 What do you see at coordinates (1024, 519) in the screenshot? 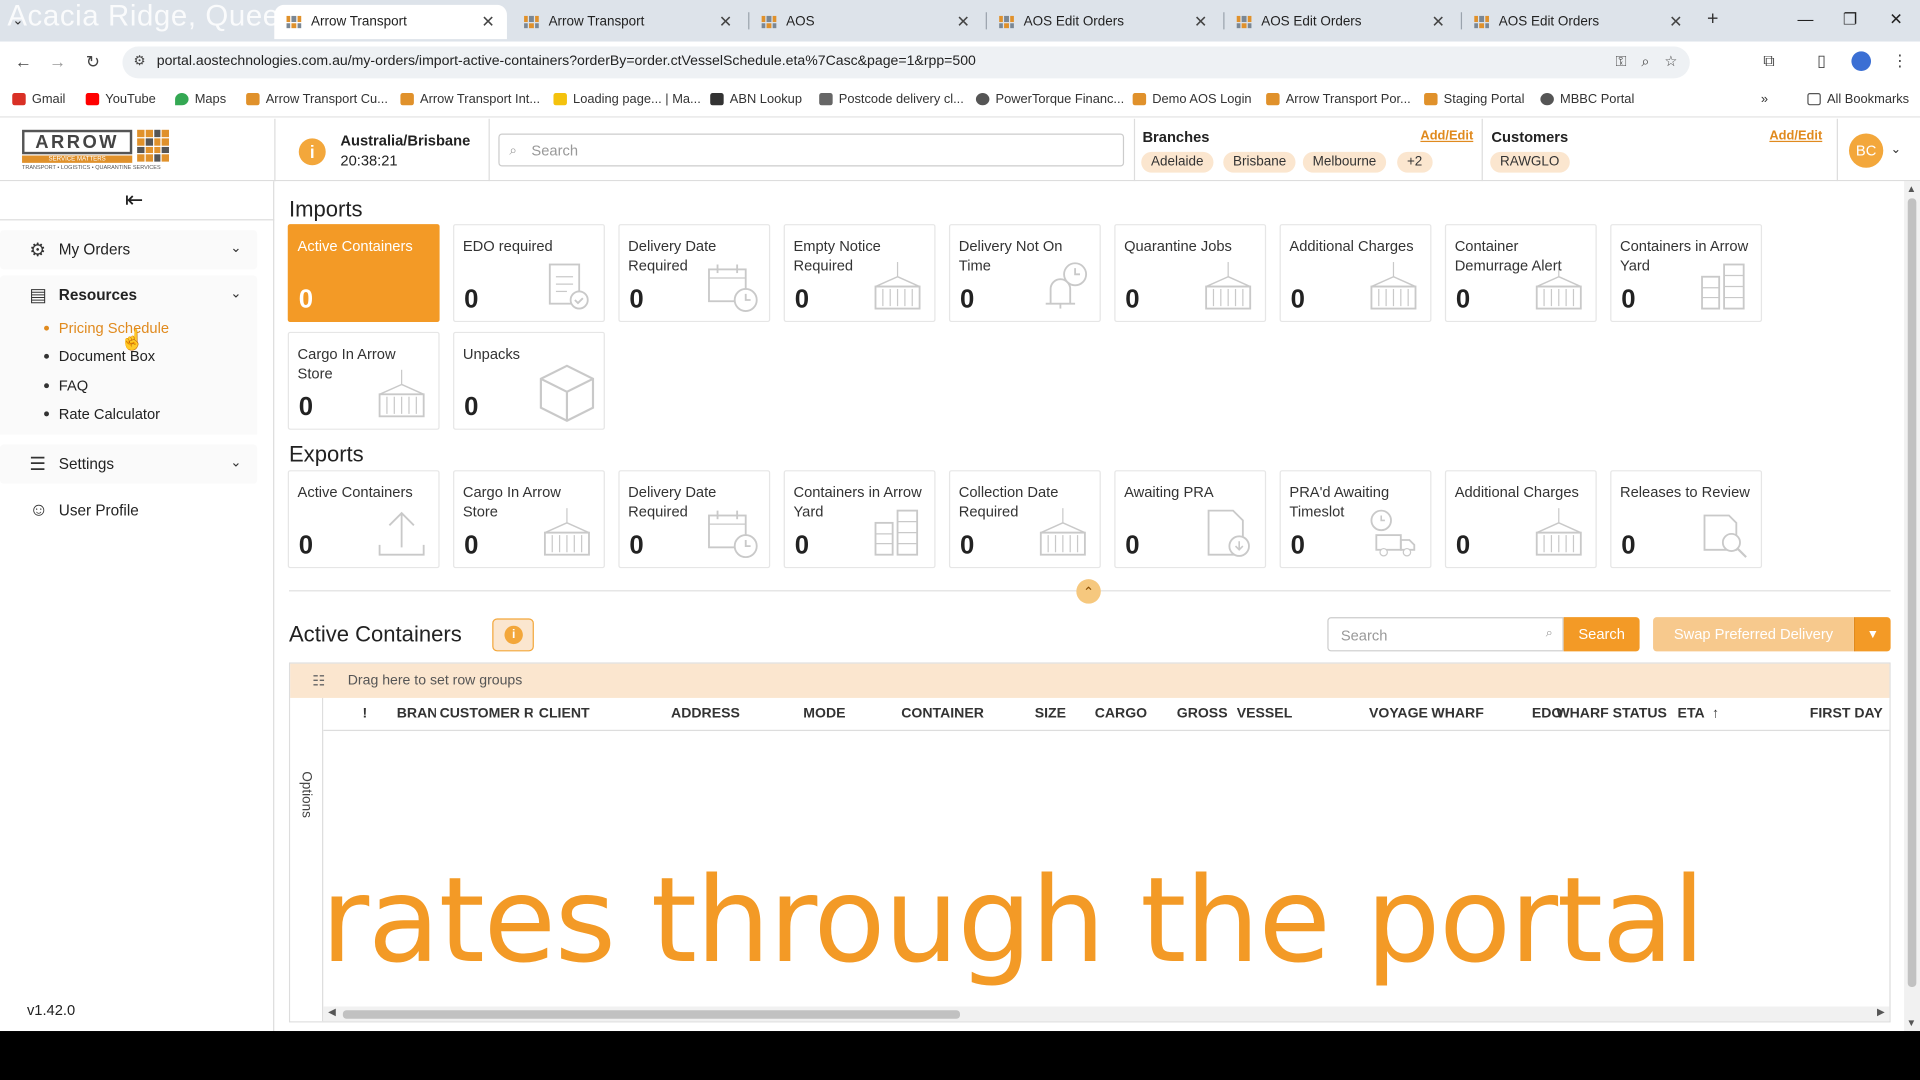
I see `export-card-collection-date-required: Collection Date Required 0` at bounding box center [1024, 519].